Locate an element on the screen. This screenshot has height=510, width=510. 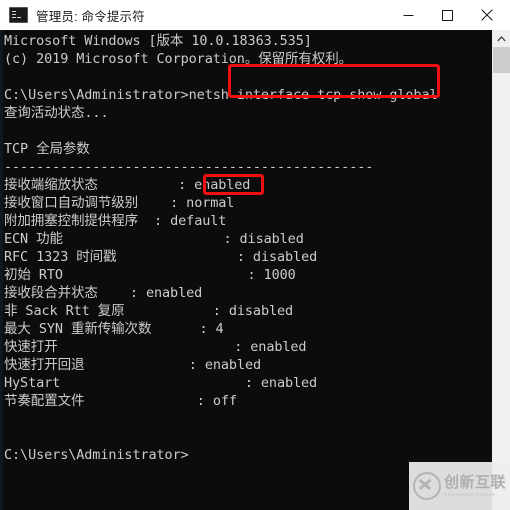
watermark-text: 创新互联 CHUANGXIN HULIAN is located at coordinates (475, 486).